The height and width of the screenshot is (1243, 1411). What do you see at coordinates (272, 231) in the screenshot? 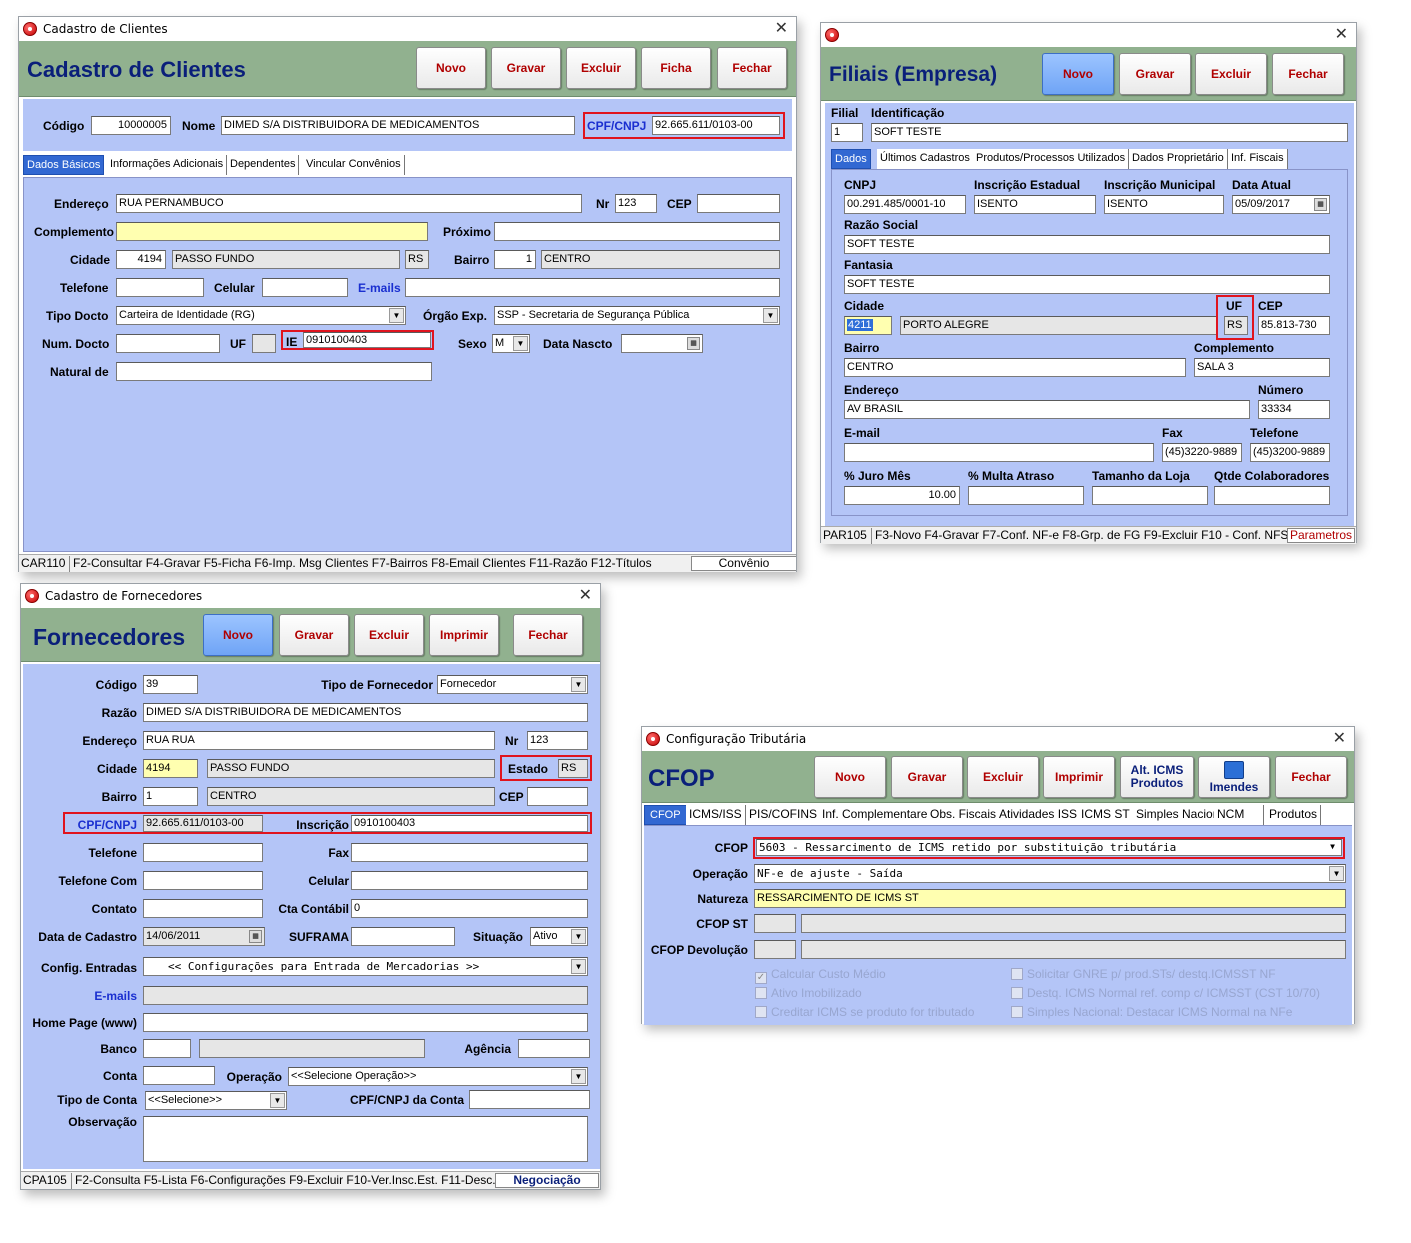
I see `complemento-field` at bounding box center [272, 231].